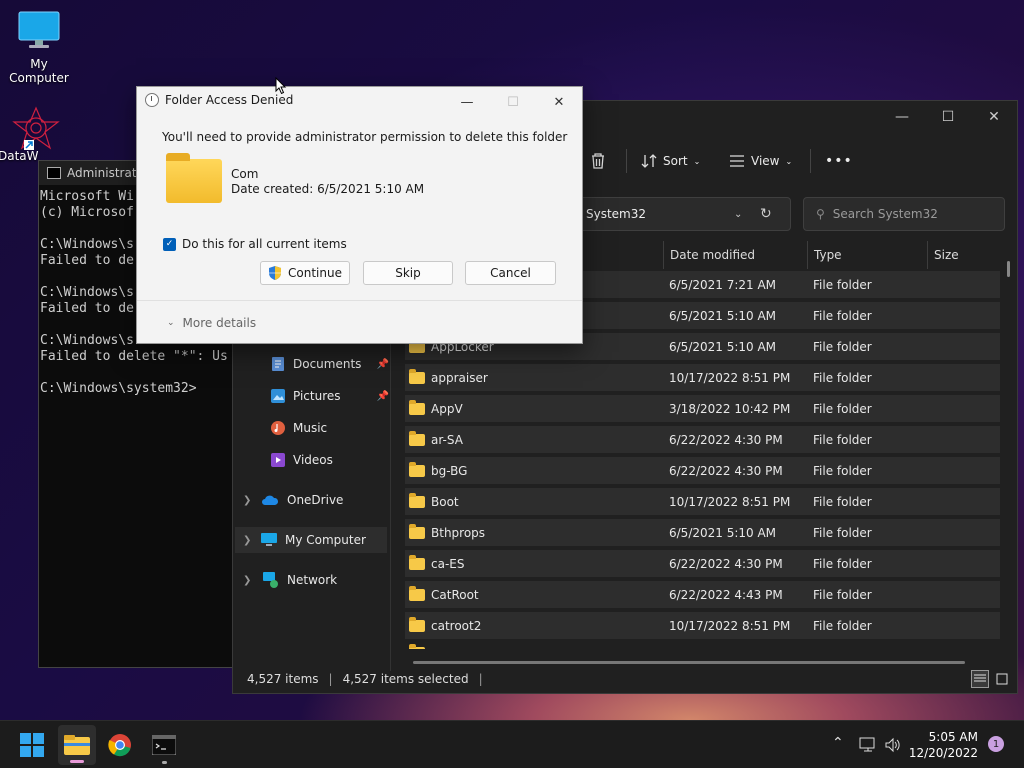  I want to click on volume-icon, so click(893, 745).